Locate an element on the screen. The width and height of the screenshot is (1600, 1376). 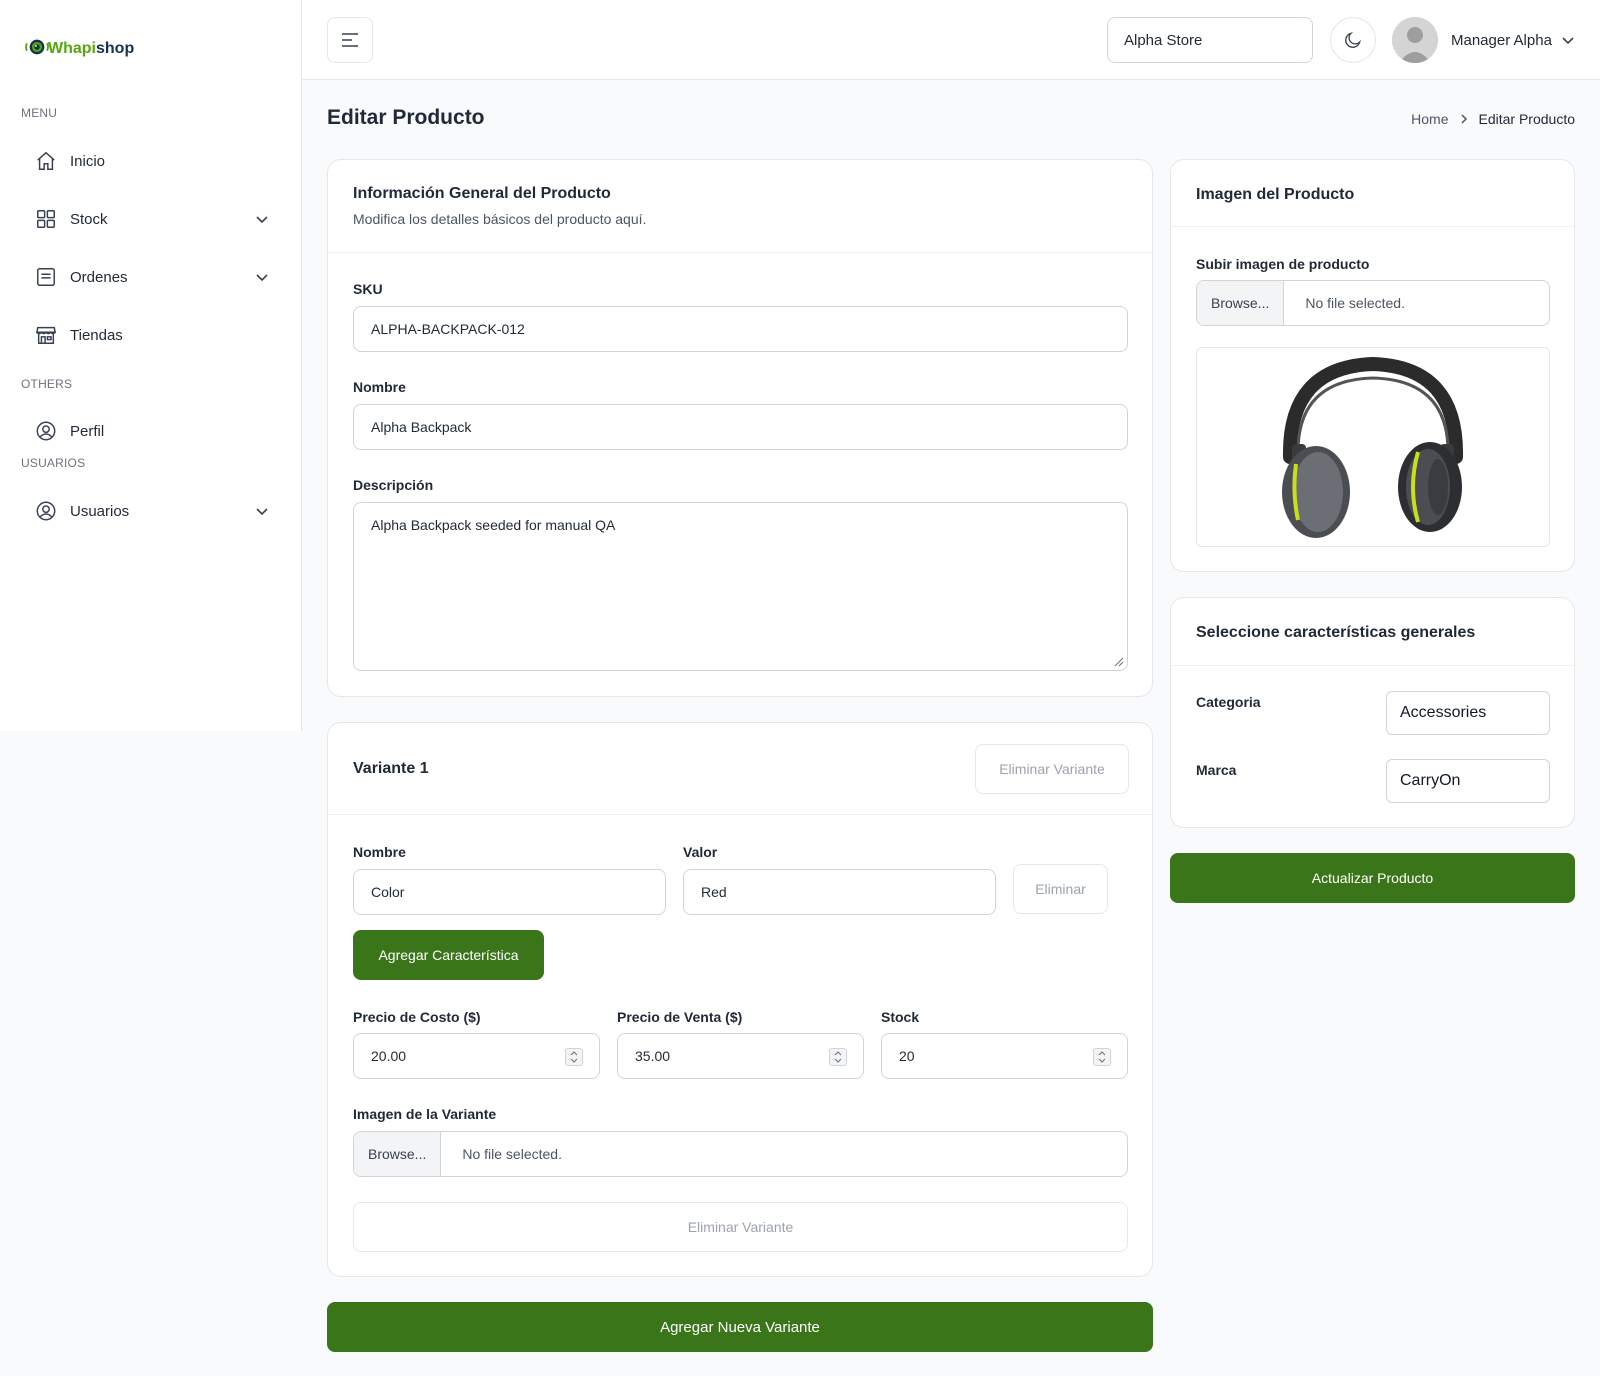
menu-toggle-button is located at coordinates (350, 40).